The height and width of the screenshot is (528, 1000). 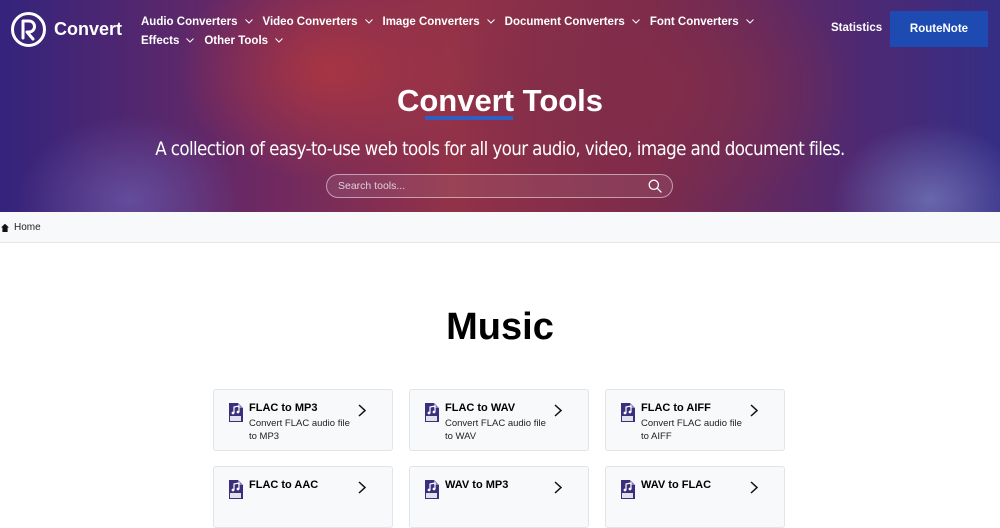 I want to click on tool-card-title: WAV to FLAC, so click(x=676, y=485).